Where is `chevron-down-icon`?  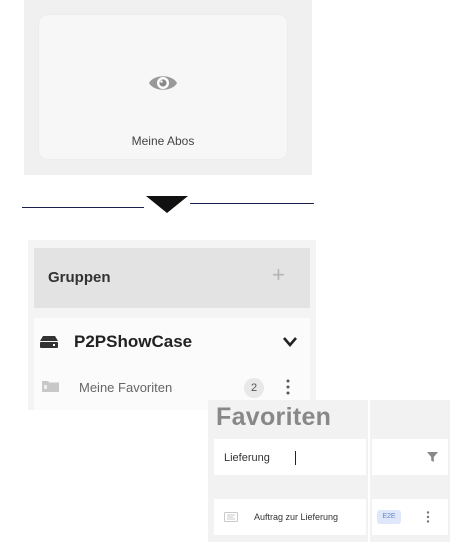 chevron-down-icon is located at coordinates (290, 342).